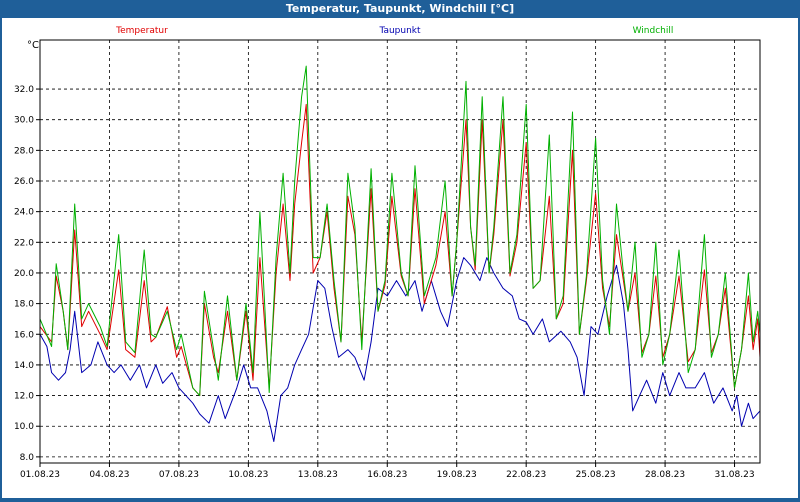  What do you see at coordinates (40, 475) in the screenshot?
I see `x-tick-label: 01.08.23` at bounding box center [40, 475].